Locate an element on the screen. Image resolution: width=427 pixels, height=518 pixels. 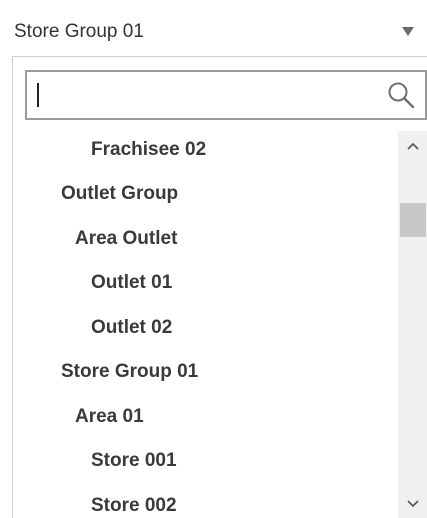
tree-item-outlet-02: Outlet 02 is located at coordinates (131, 328).